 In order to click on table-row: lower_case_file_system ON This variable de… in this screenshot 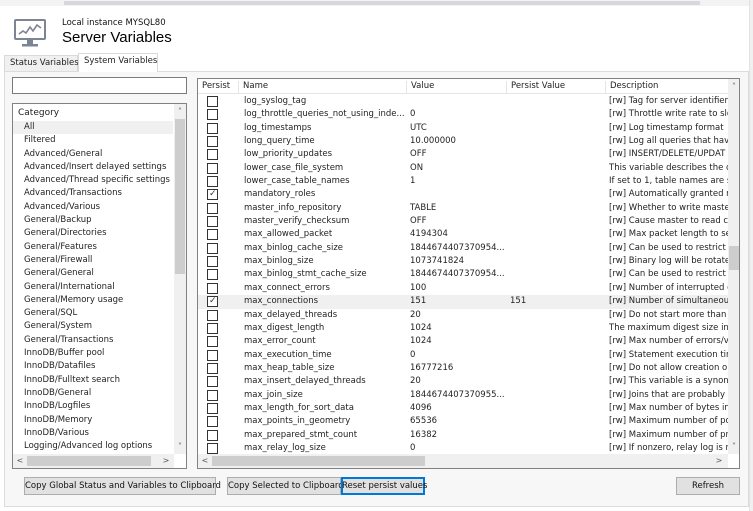, I will do `click(463, 168)`.